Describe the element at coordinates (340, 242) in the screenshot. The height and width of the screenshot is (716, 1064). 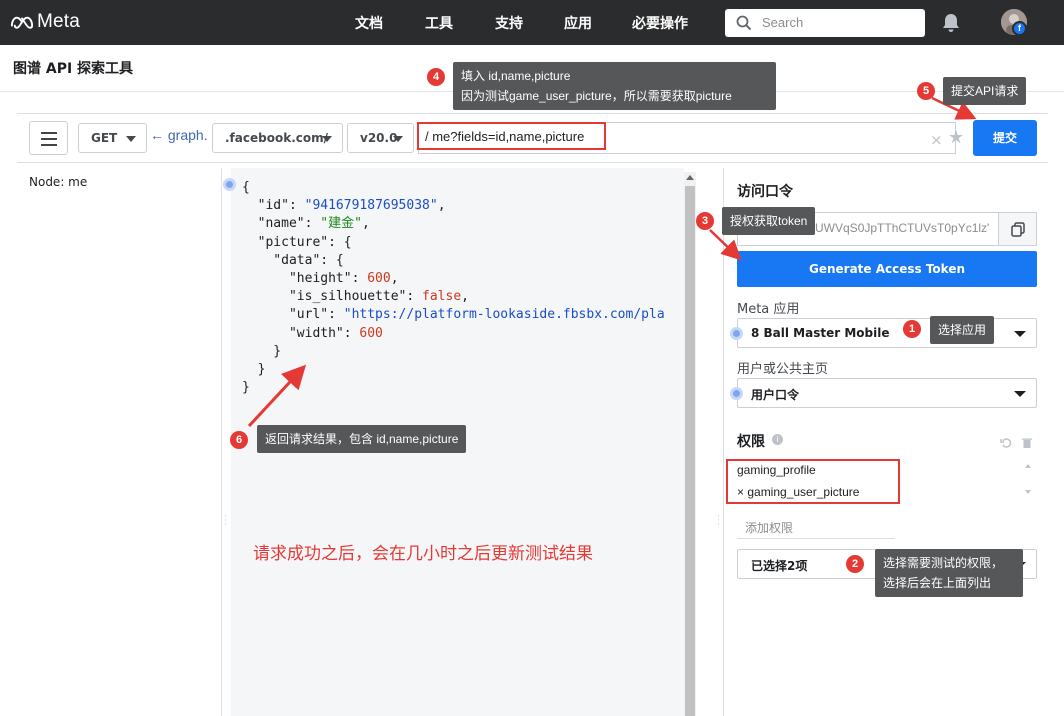
I see `json-token: : {` at that location.